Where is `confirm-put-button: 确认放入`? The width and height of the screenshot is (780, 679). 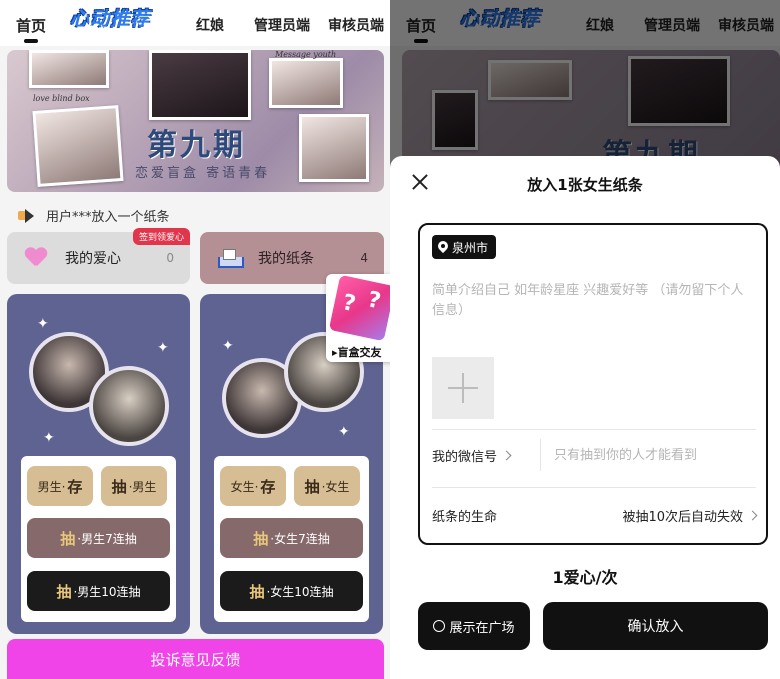
confirm-put-button: 确认放入 is located at coordinates (655, 626).